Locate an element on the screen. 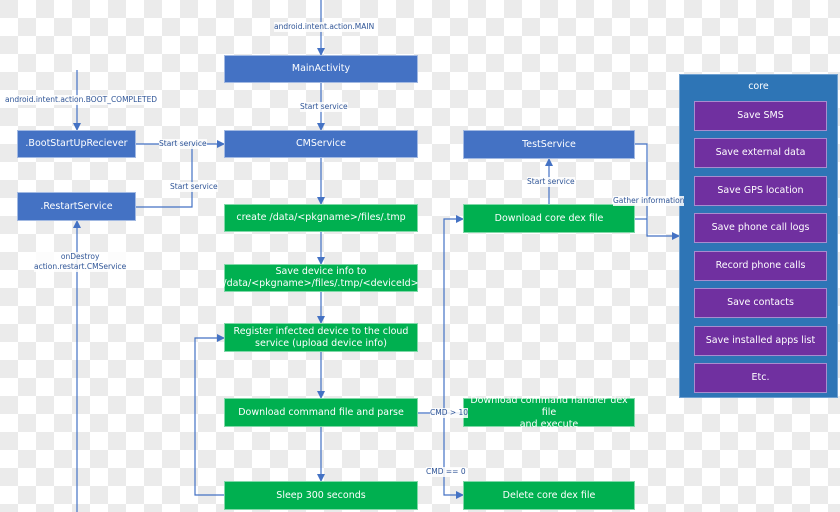  core-item-label: Save installed apps list is located at coordinates (760, 340).